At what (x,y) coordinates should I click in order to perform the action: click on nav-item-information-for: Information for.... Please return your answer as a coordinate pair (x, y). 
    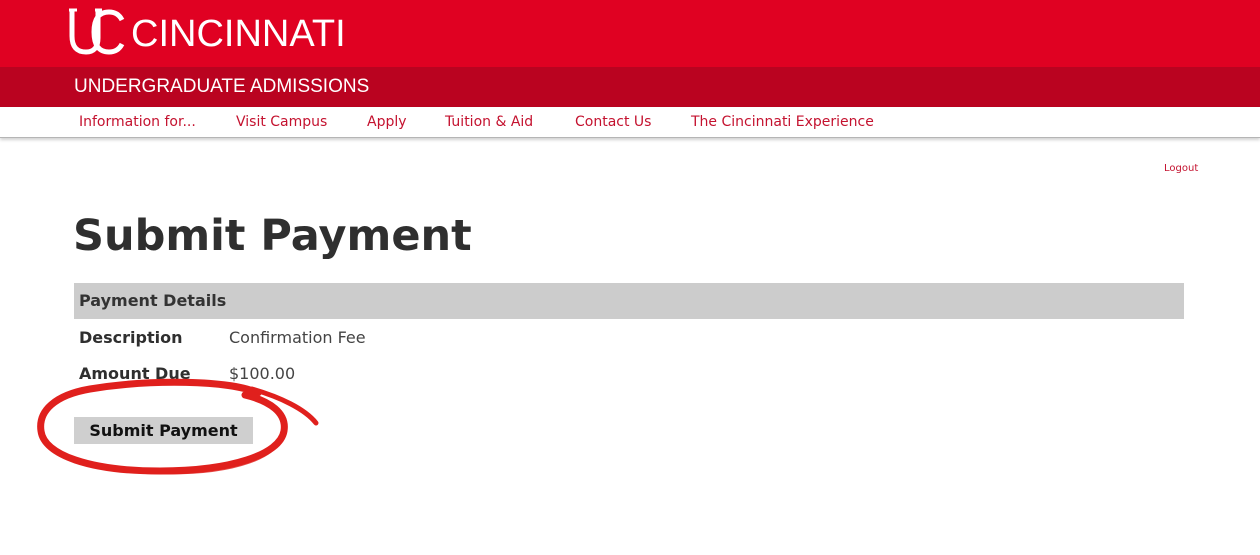
    Looking at the image, I should click on (137, 122).